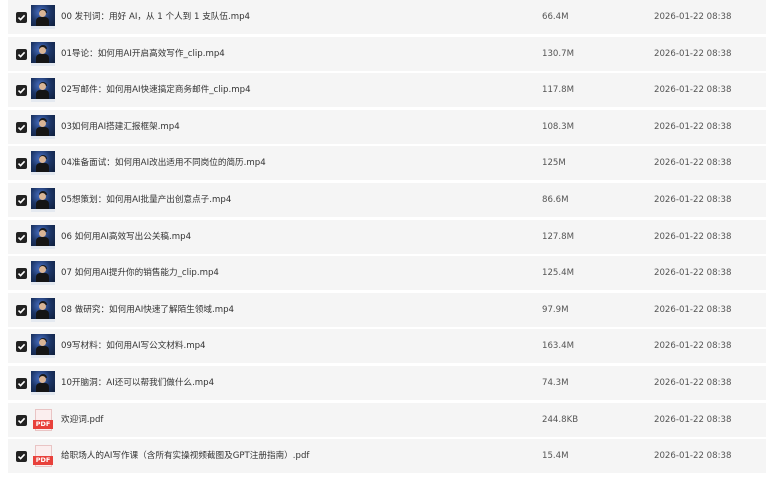 This screenshot has width=768, height=484. What do you see at coordinates (558, 126) in the screenshot?
I see `file-size: 108.3M` at bounding box center [558, 126].